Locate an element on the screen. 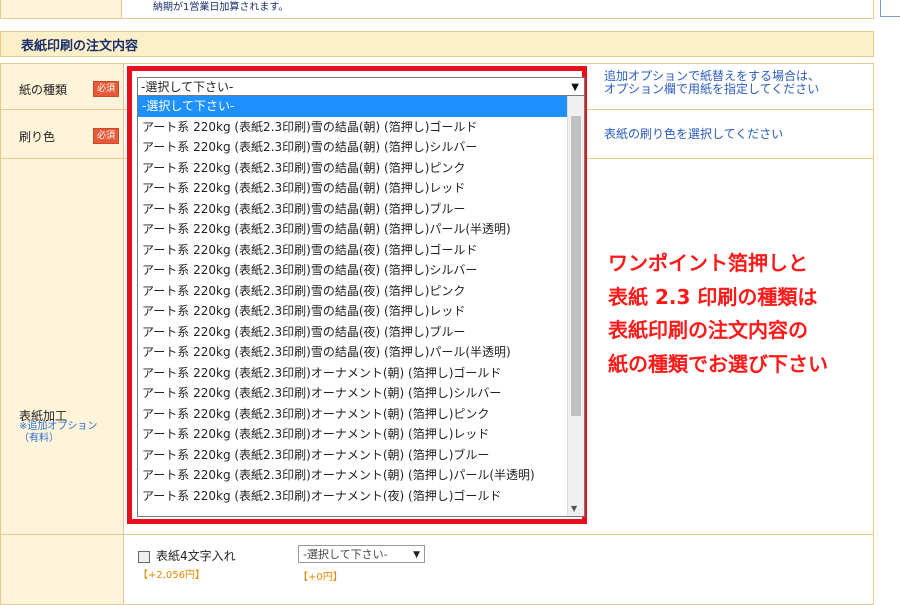 This screenshot has width=900, height=605. options-scrollbar: ▼ is located at coordinates (575, 306).